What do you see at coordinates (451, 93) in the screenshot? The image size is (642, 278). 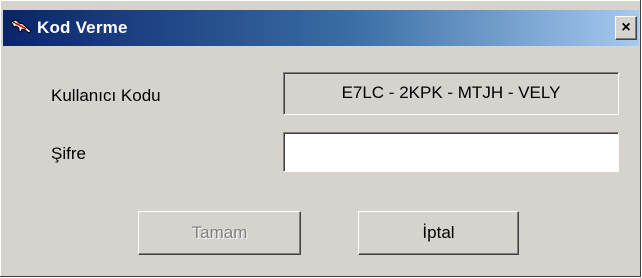 I see `user-code-display: E7LC - 2KPK - MTJH - VELY` at bounding box center [451, 93].